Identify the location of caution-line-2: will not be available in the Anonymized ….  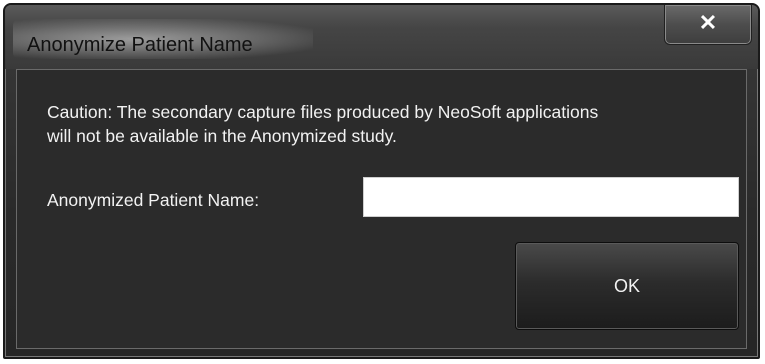
(222, 136).